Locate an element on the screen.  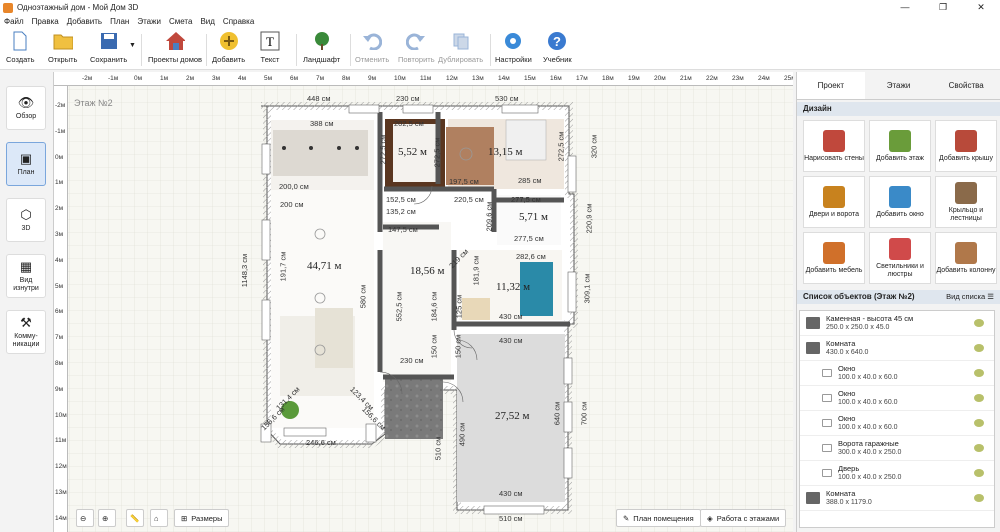
menu-file: Файл is located at coordinates (14, 21).